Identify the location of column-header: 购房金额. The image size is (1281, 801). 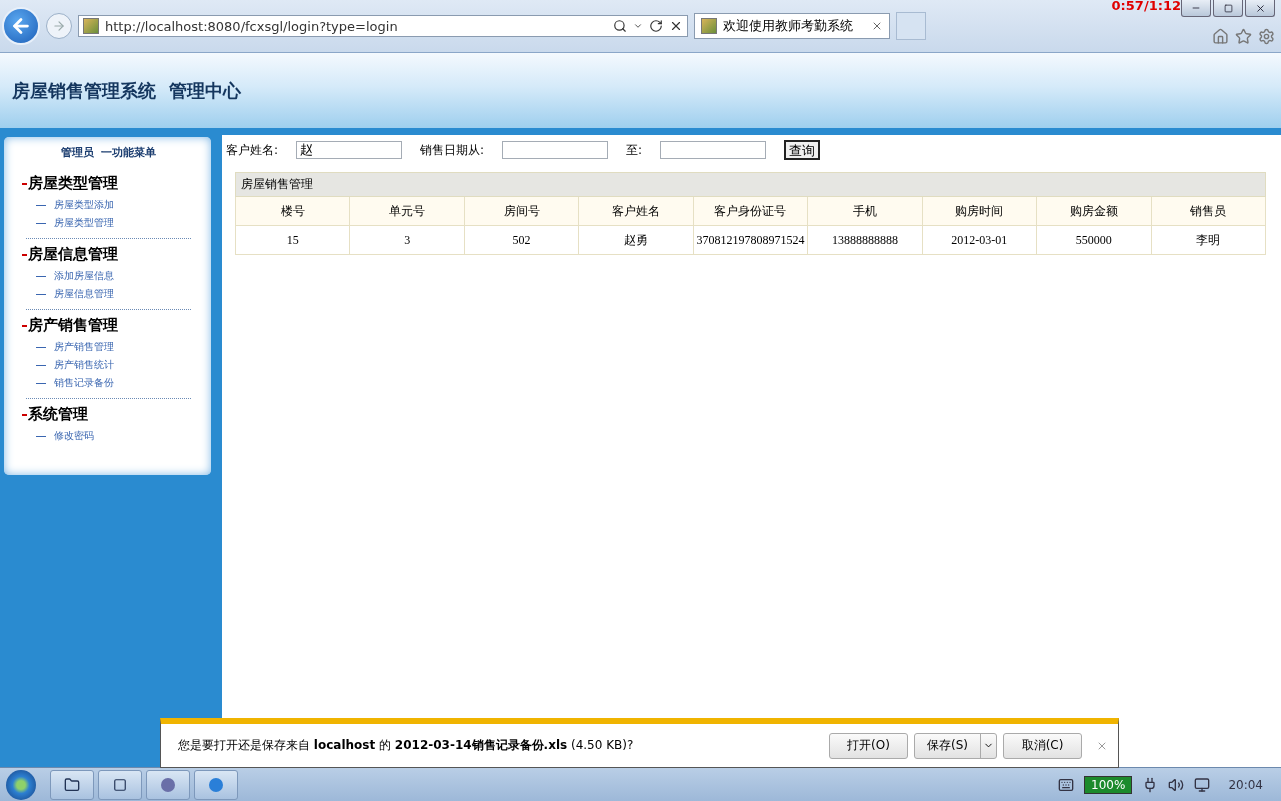
(1093, 211).